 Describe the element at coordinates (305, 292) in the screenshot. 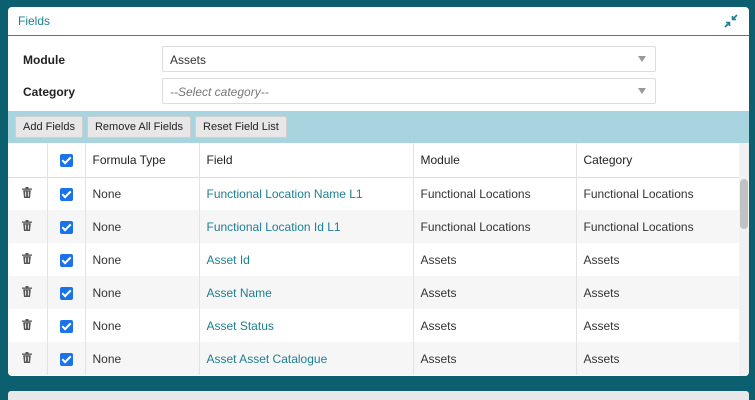

I see `field-link: Asset Name` at that location.